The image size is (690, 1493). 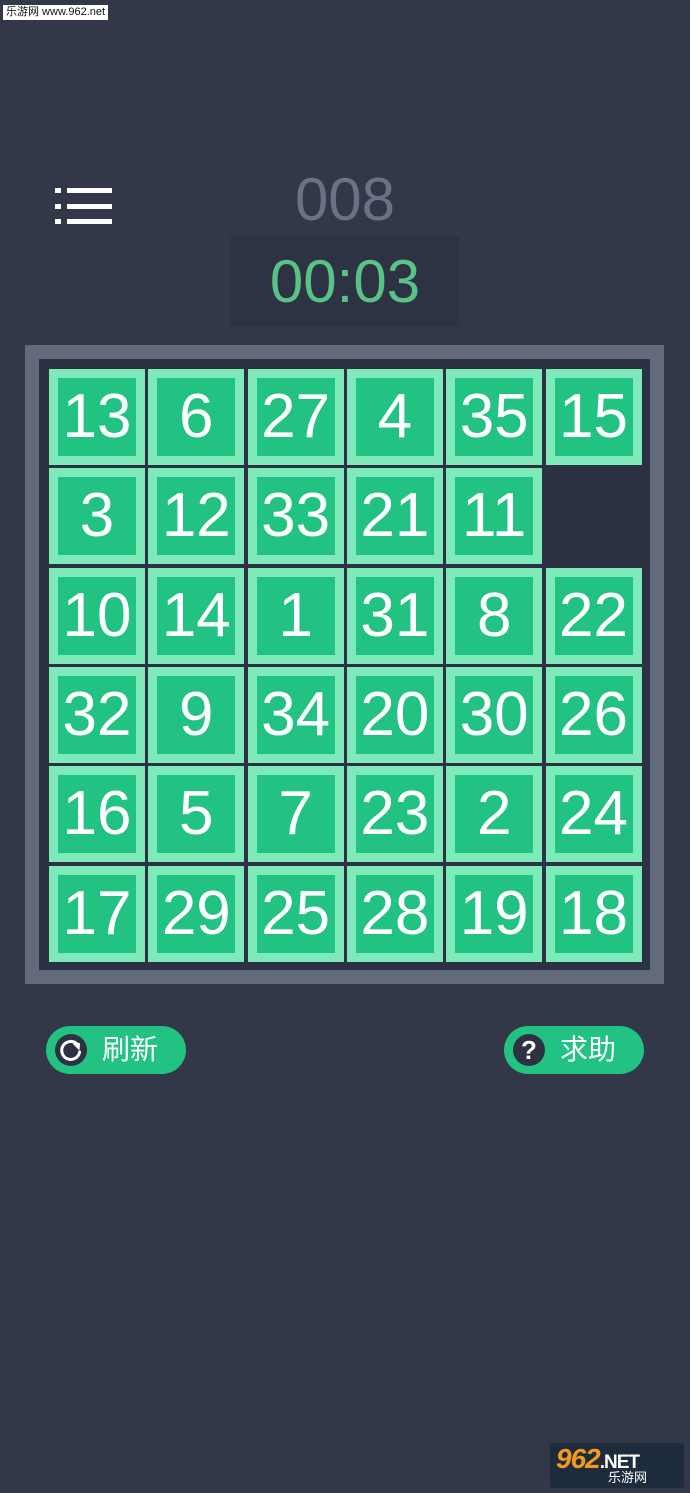 I want to click on puzzle-tile: 4, so click(x=394, y=417).